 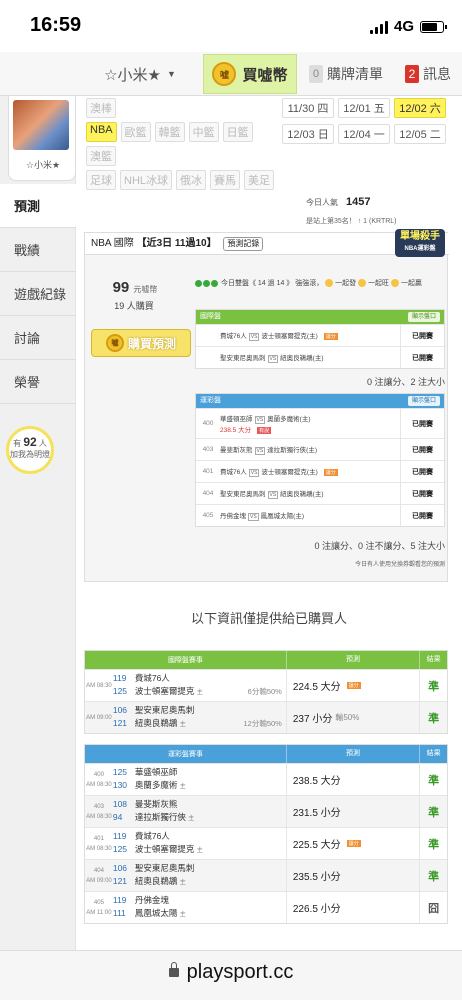 I want to click on date-tab-selected: 12/02 六, so click(x=420, y=108).